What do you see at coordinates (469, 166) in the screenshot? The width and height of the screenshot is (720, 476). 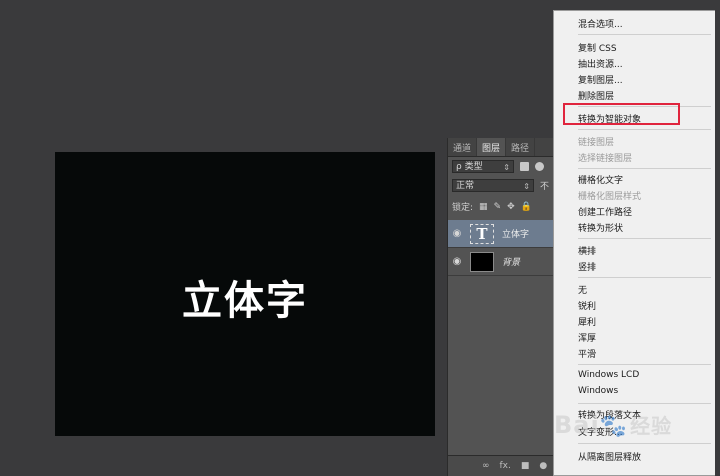 I see `filter-type-label: ρ 类型` at bounding box center [469, 166].